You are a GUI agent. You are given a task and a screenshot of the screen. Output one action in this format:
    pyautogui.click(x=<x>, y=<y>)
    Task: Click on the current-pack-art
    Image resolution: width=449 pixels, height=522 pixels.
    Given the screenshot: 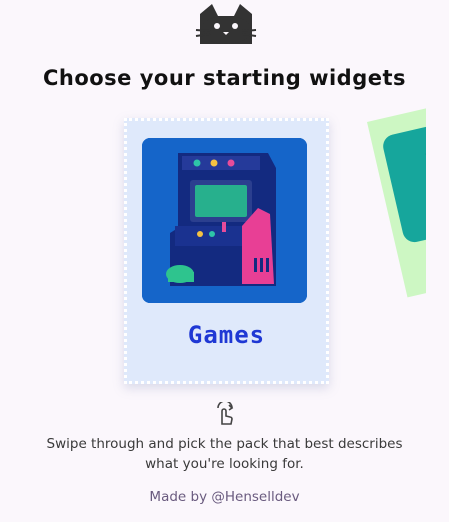 What is the action you would take?
    pyautogui.click(x=224, y=220)
    